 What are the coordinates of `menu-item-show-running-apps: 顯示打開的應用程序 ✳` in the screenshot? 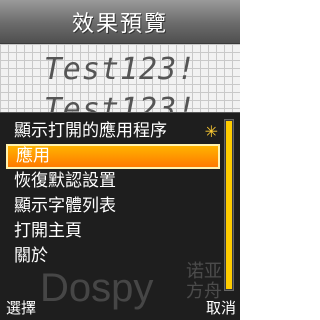 It's located at (113, 131).